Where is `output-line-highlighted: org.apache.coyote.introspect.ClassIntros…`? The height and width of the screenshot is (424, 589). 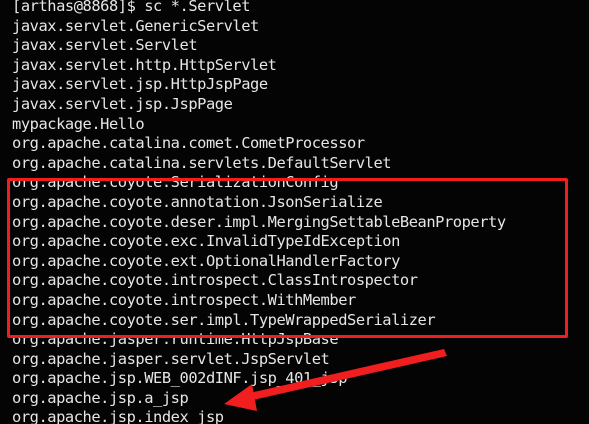 output-line-highlighted: org.apache.coyote.introspect.ClassIntros… is located at coordinates (215, 280).